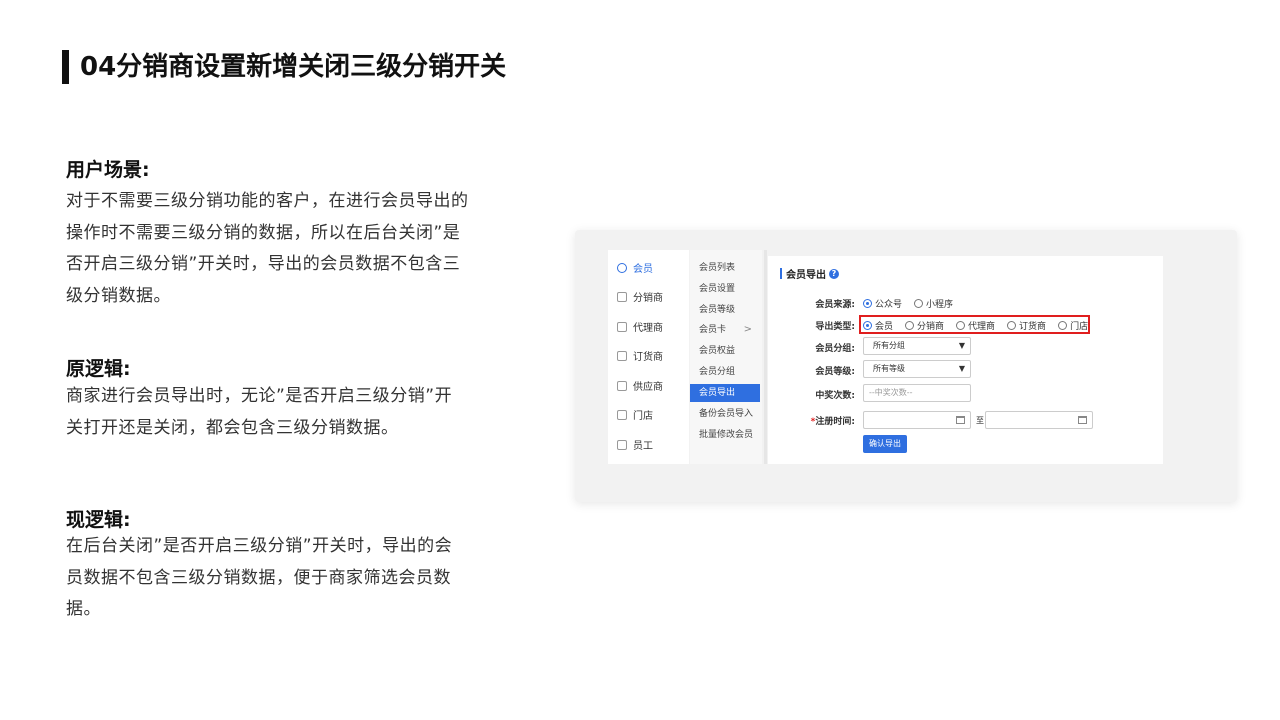 The image size is (1280, 720). What do you see at coordinates (917, 393) in the screenshot?
I see `prize-count-input: --中奖次数--` at bounding box center [917, 393].